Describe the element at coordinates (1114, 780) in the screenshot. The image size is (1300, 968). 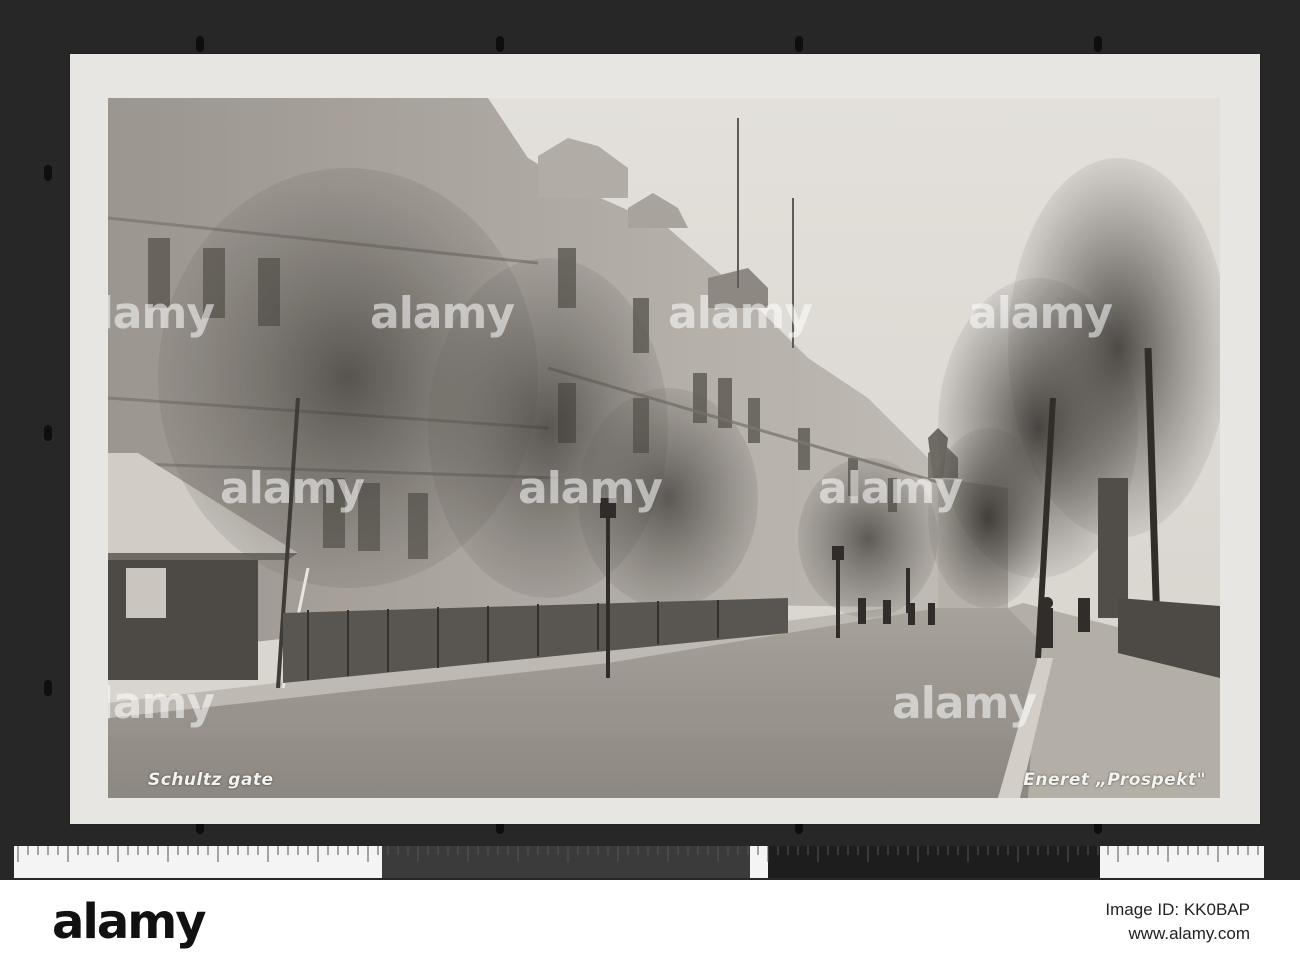
I see `photo-caption-right: Eneret „Prospekt"` at that location.